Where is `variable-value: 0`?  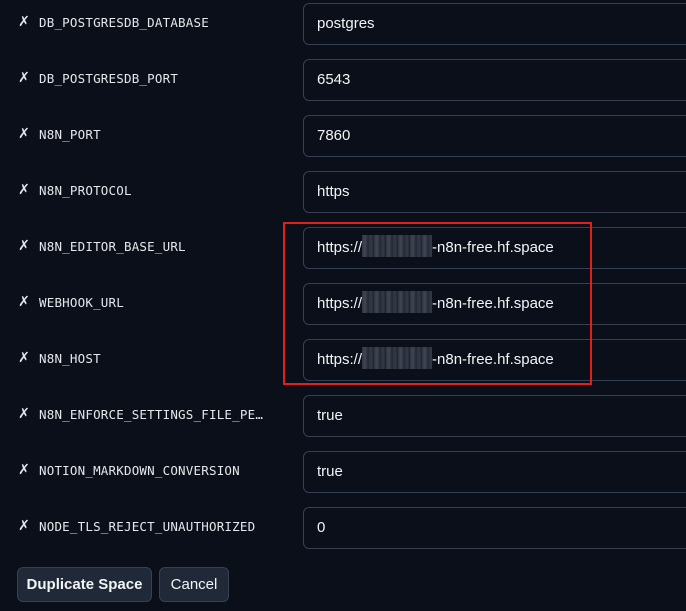 variable-value: 0 is located at coordinates (321, 527).